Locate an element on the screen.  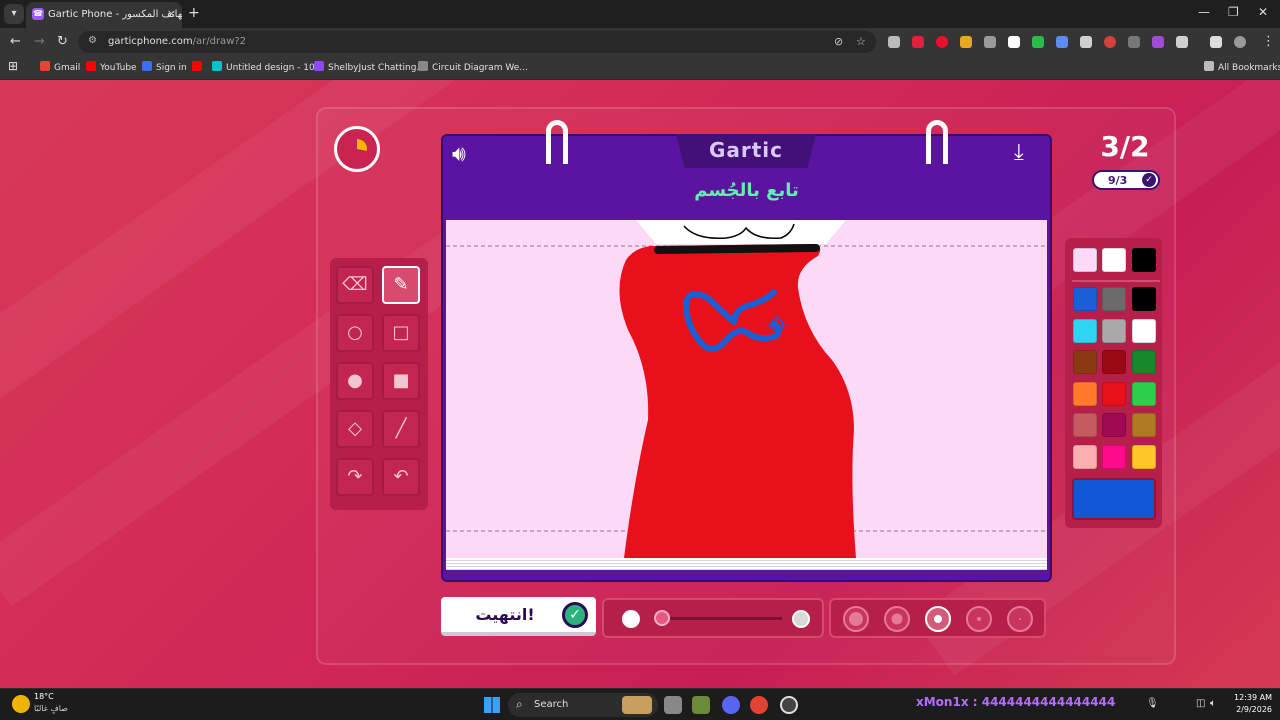
menu-dots-icon: ⋮ is located at coordinates (1268, 41).